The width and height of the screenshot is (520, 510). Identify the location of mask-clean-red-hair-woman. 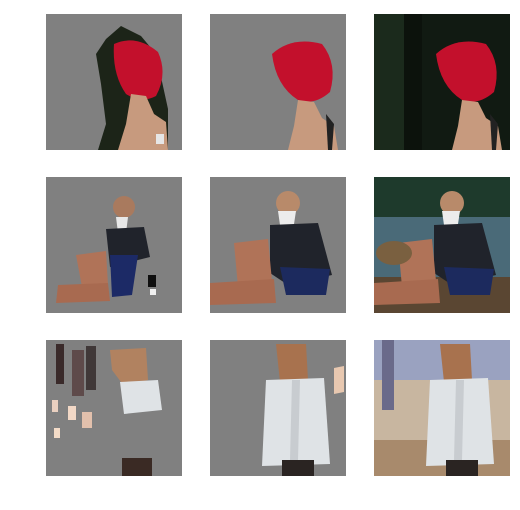
(278, 82).